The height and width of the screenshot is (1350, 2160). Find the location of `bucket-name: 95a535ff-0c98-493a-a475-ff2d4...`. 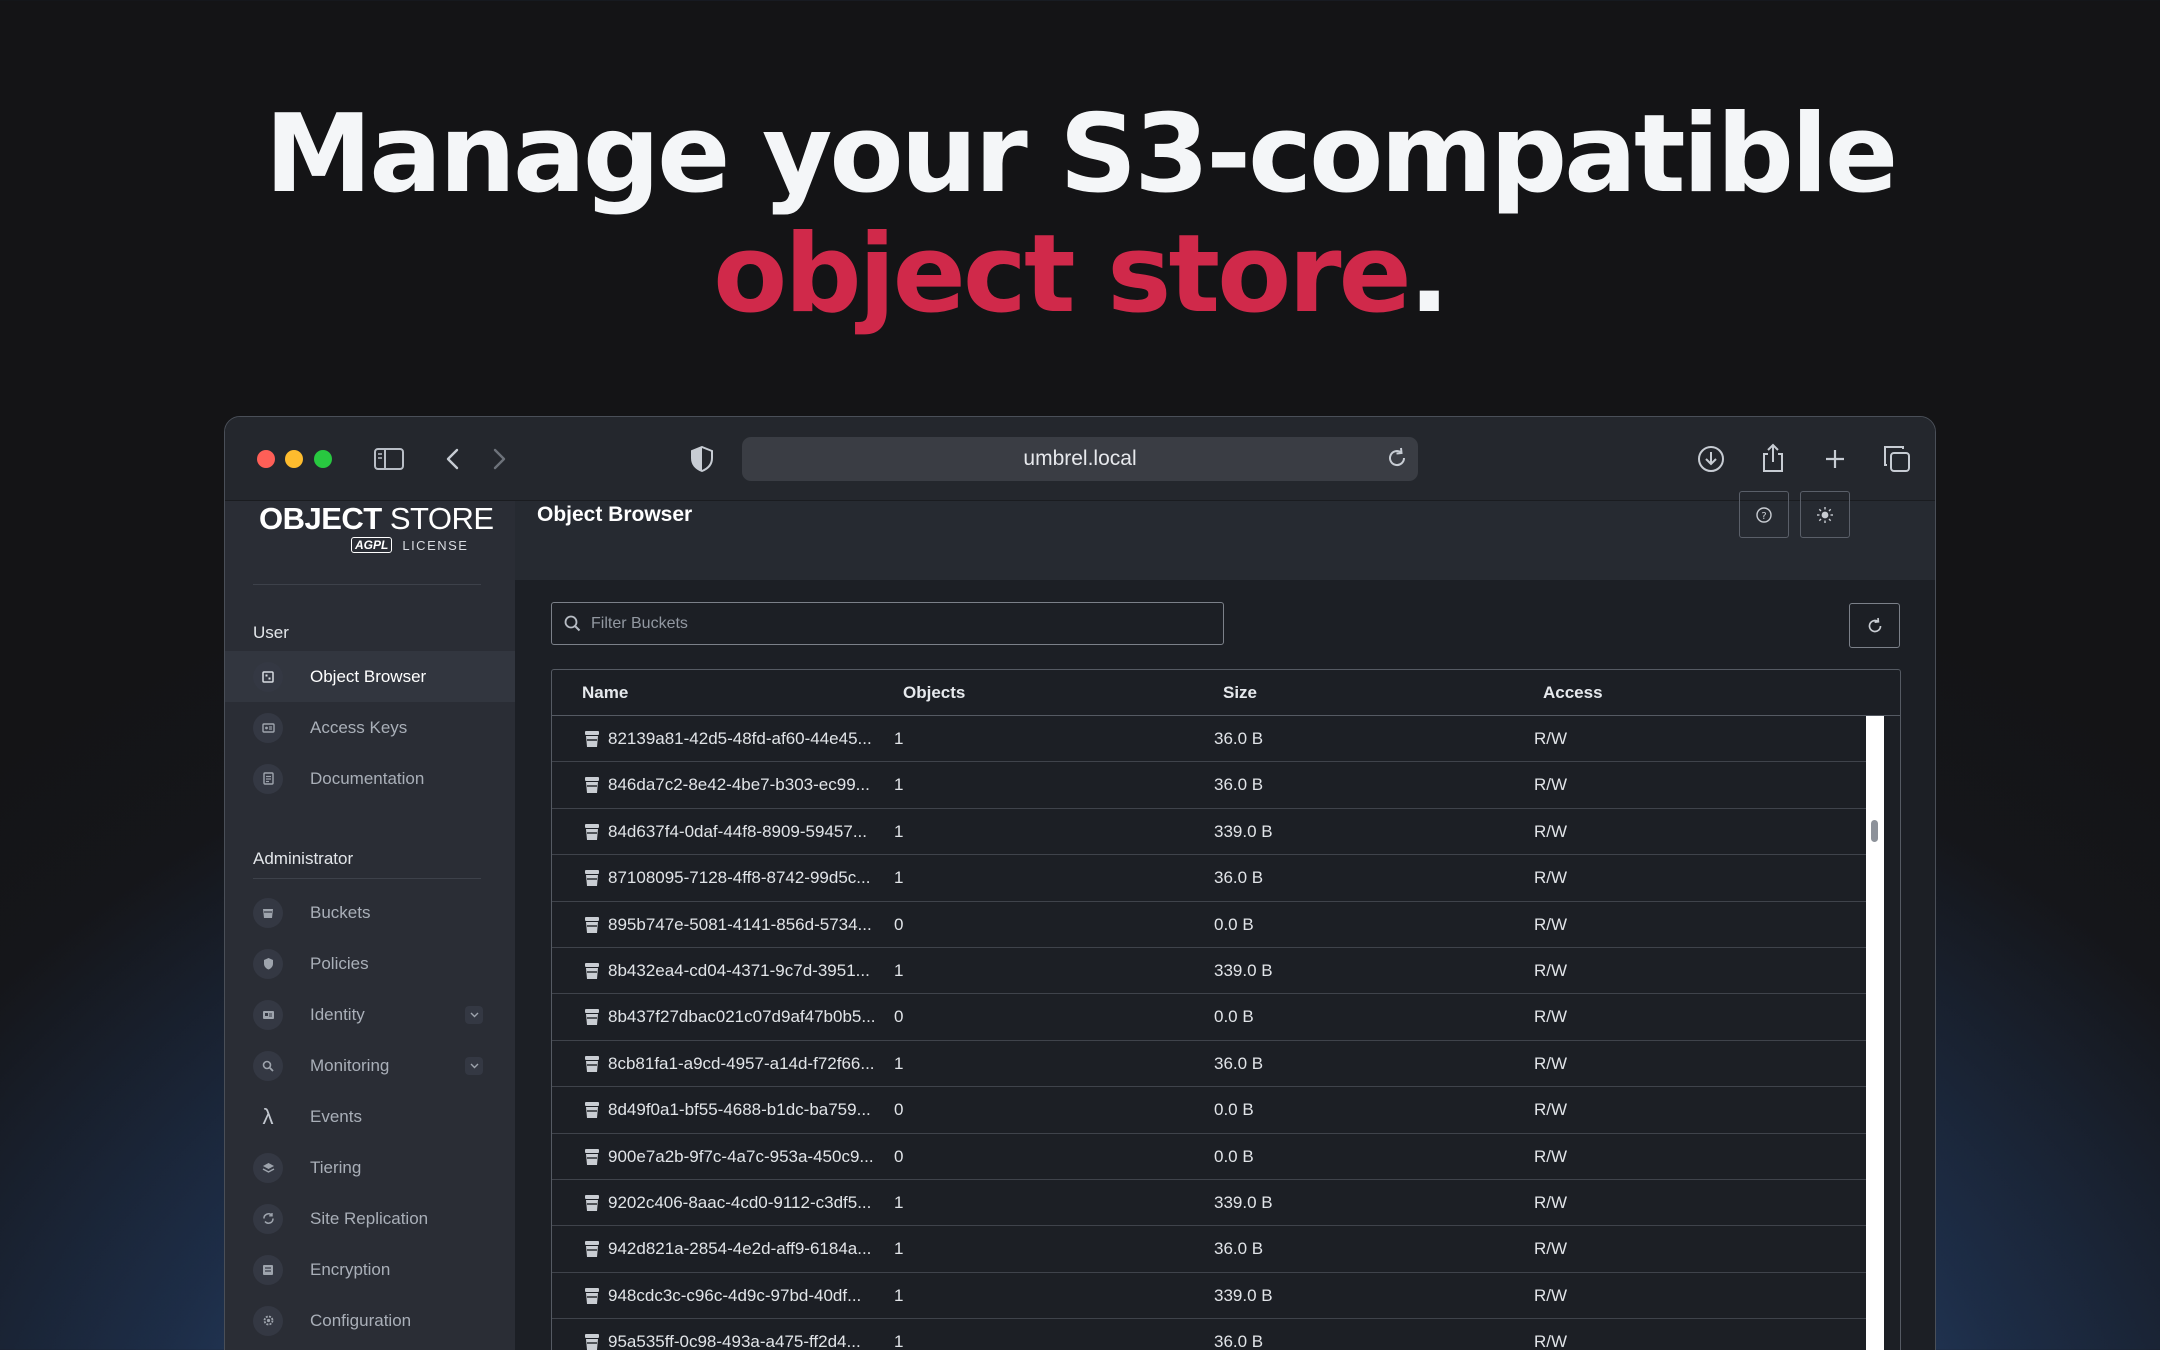

bucket-name: 95a535ff-0c98-493a-a475-ff2d4... is located at coordinates (734, 1341).